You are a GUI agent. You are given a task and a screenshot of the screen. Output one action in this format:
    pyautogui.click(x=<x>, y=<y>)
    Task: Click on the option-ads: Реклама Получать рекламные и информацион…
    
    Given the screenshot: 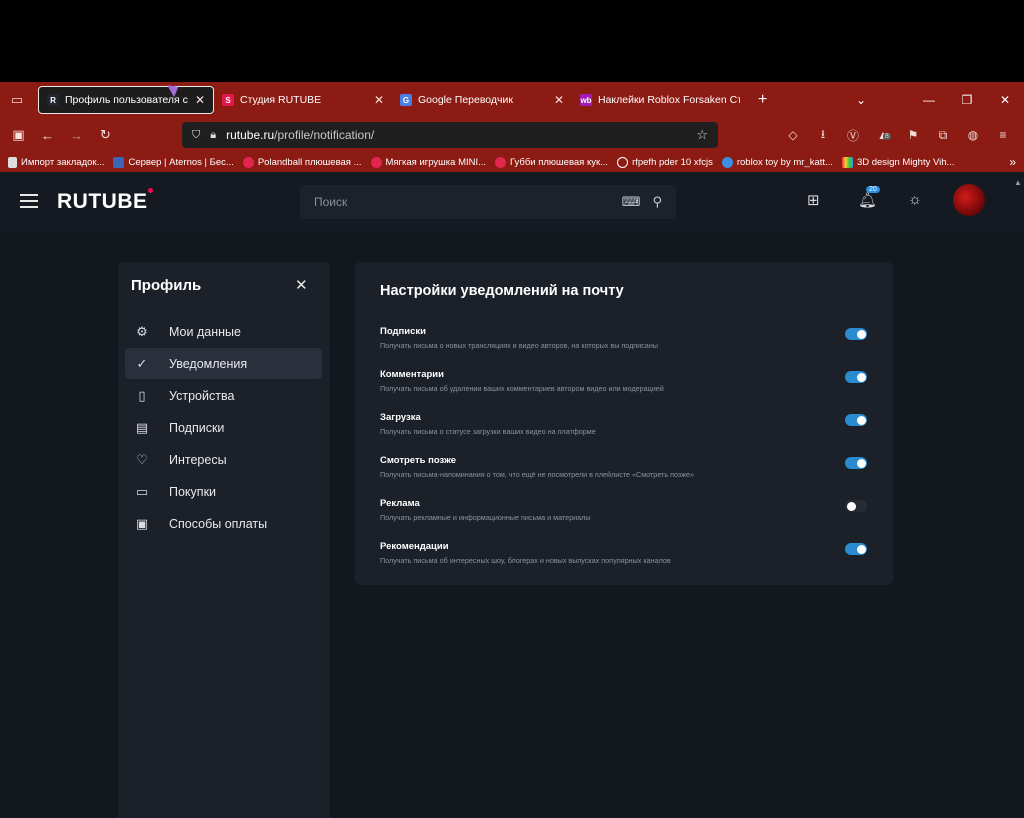 What is the action you would take?
    pyautogui.click(x=630, y=510)
    